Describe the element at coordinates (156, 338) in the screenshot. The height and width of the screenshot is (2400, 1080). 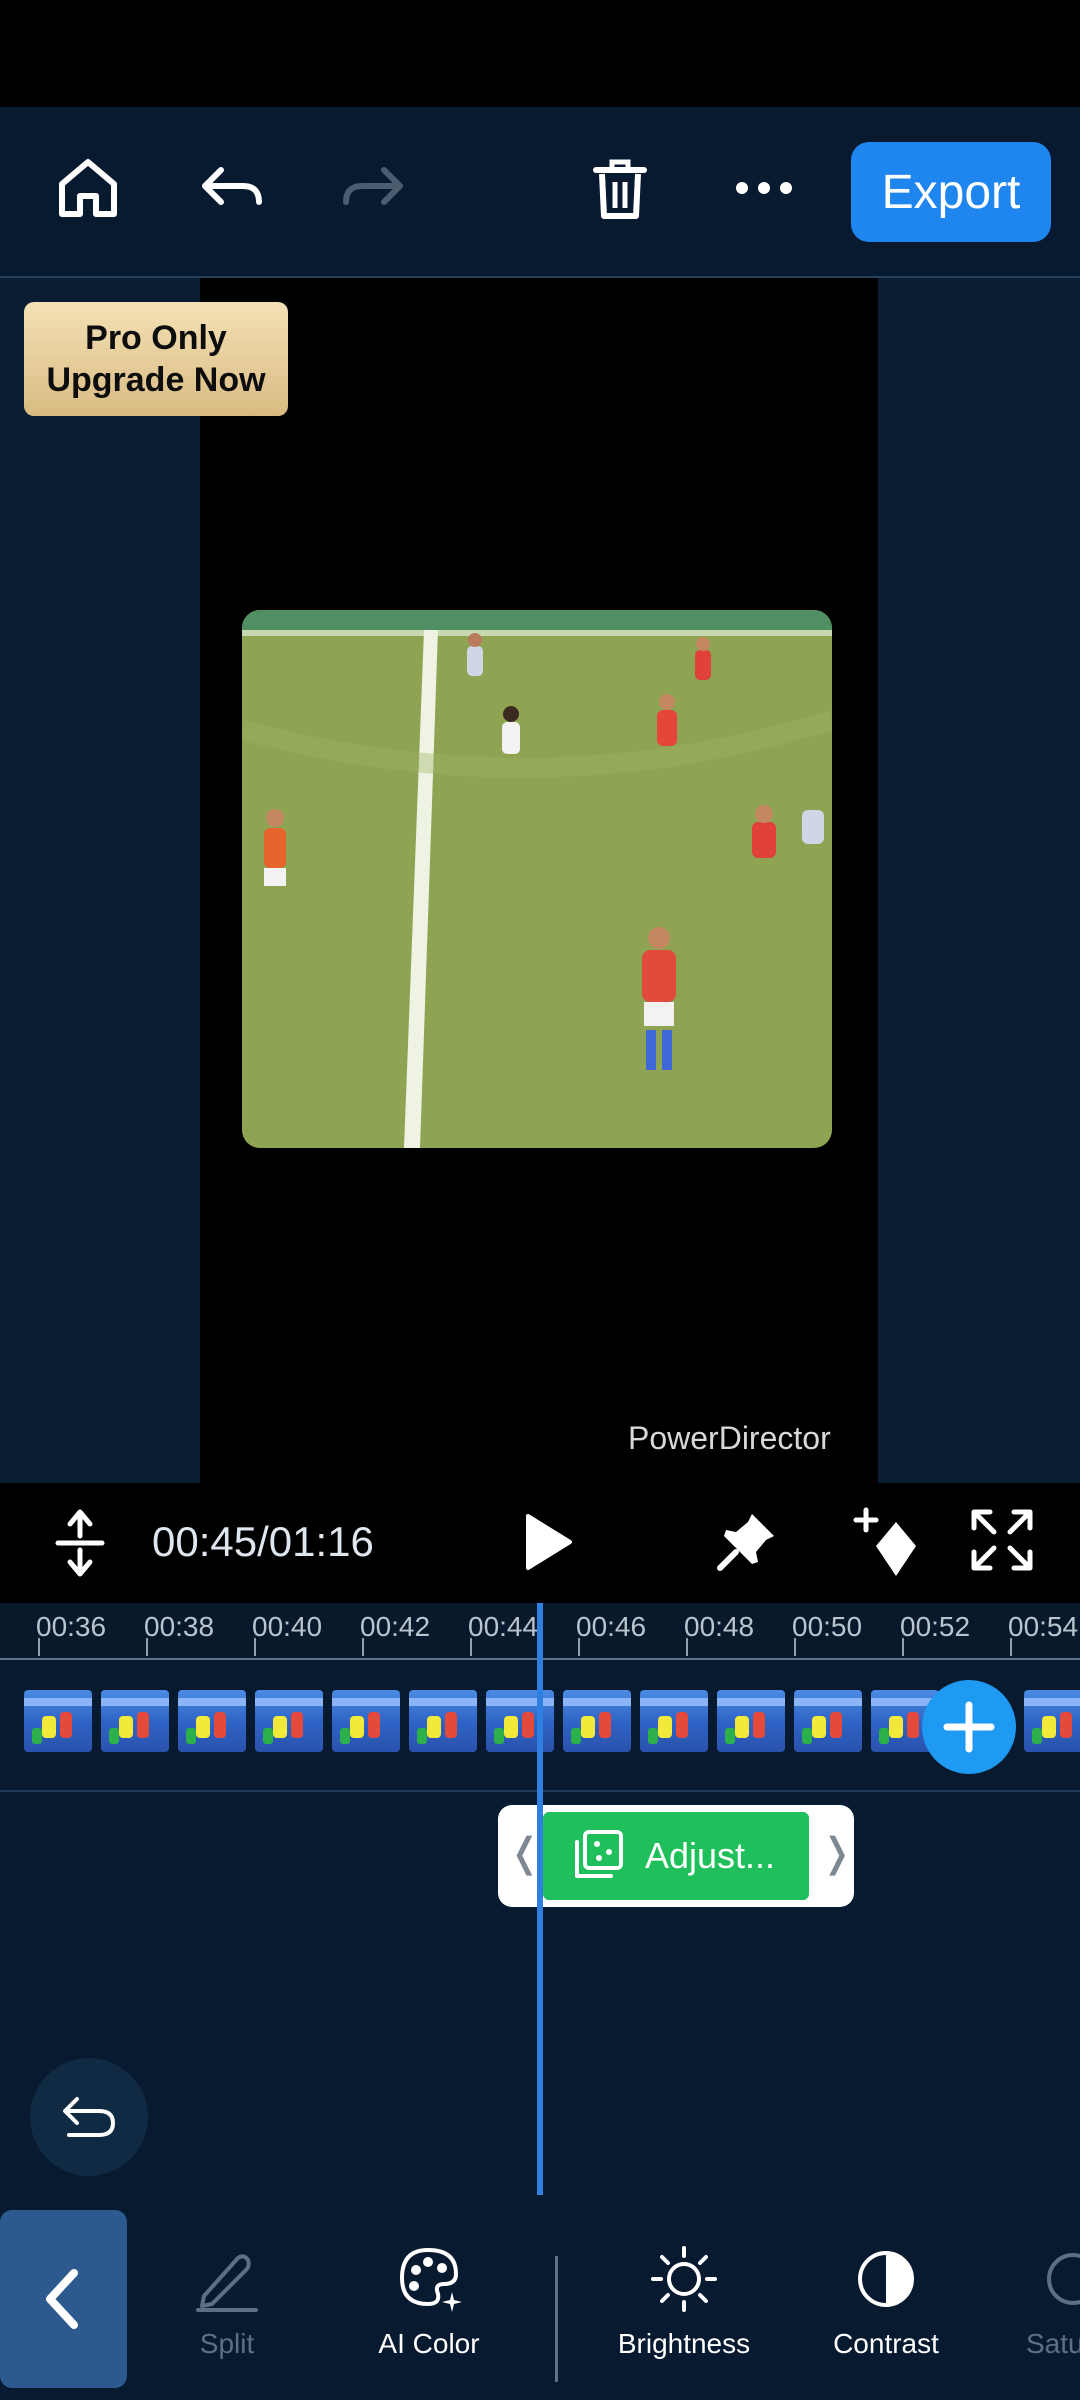
I see `pro-badge-line1: Pro Only` at that location.